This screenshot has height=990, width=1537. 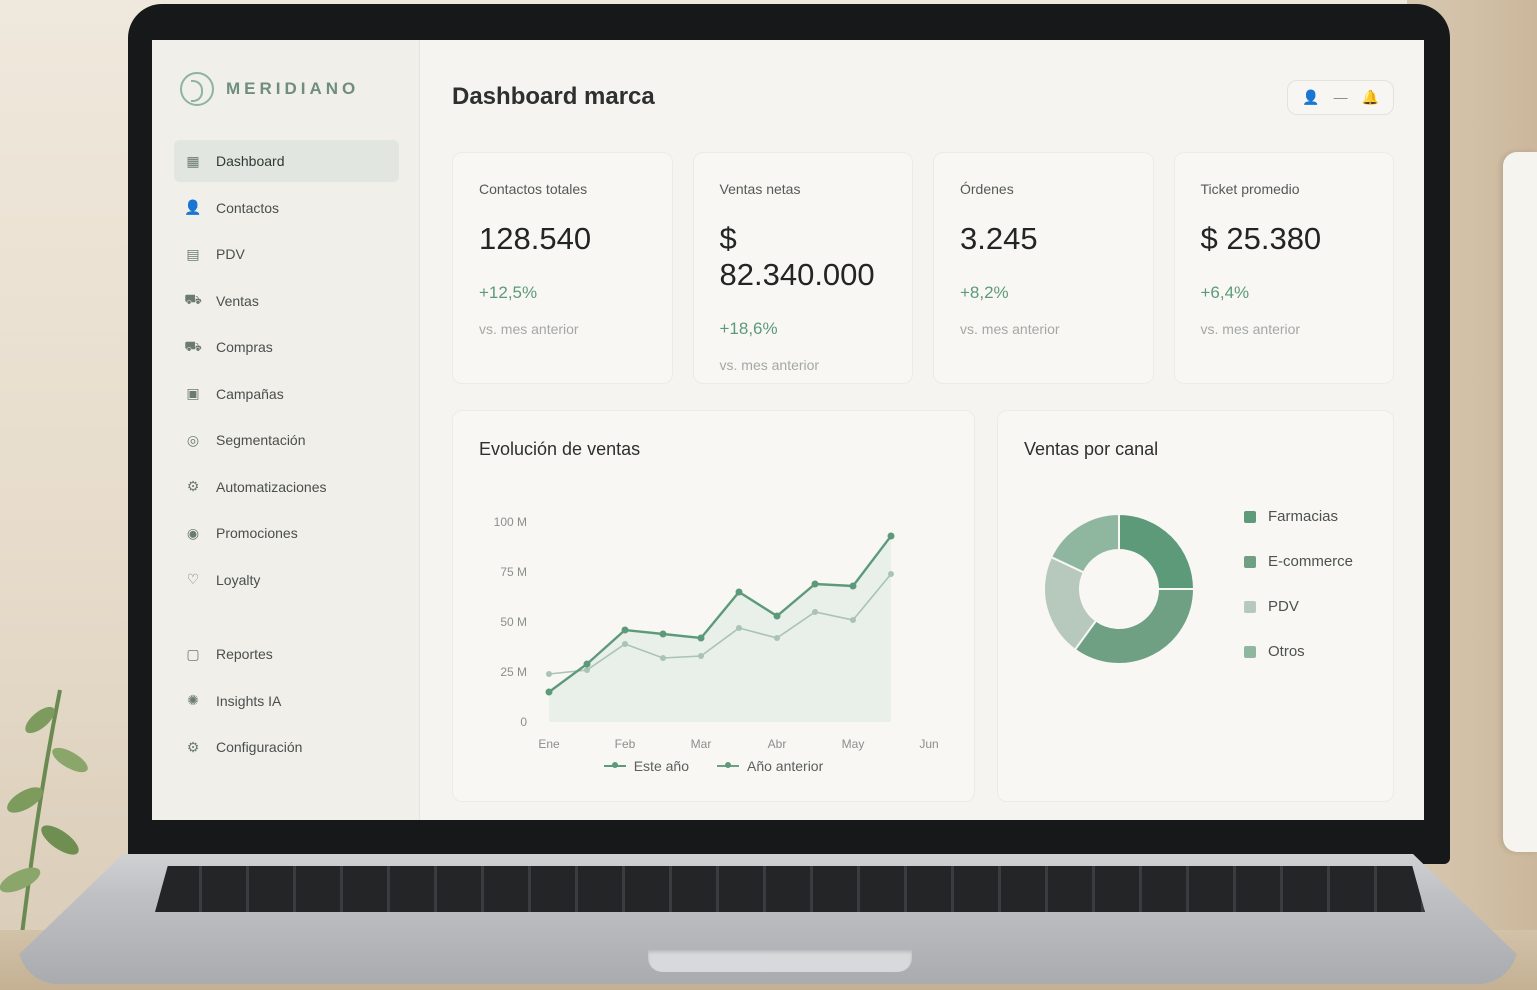 What do you see at coordinates (193, 486) in the screenshot?
I see `automation-icon: ⚙` at bounding box center [193, 486].